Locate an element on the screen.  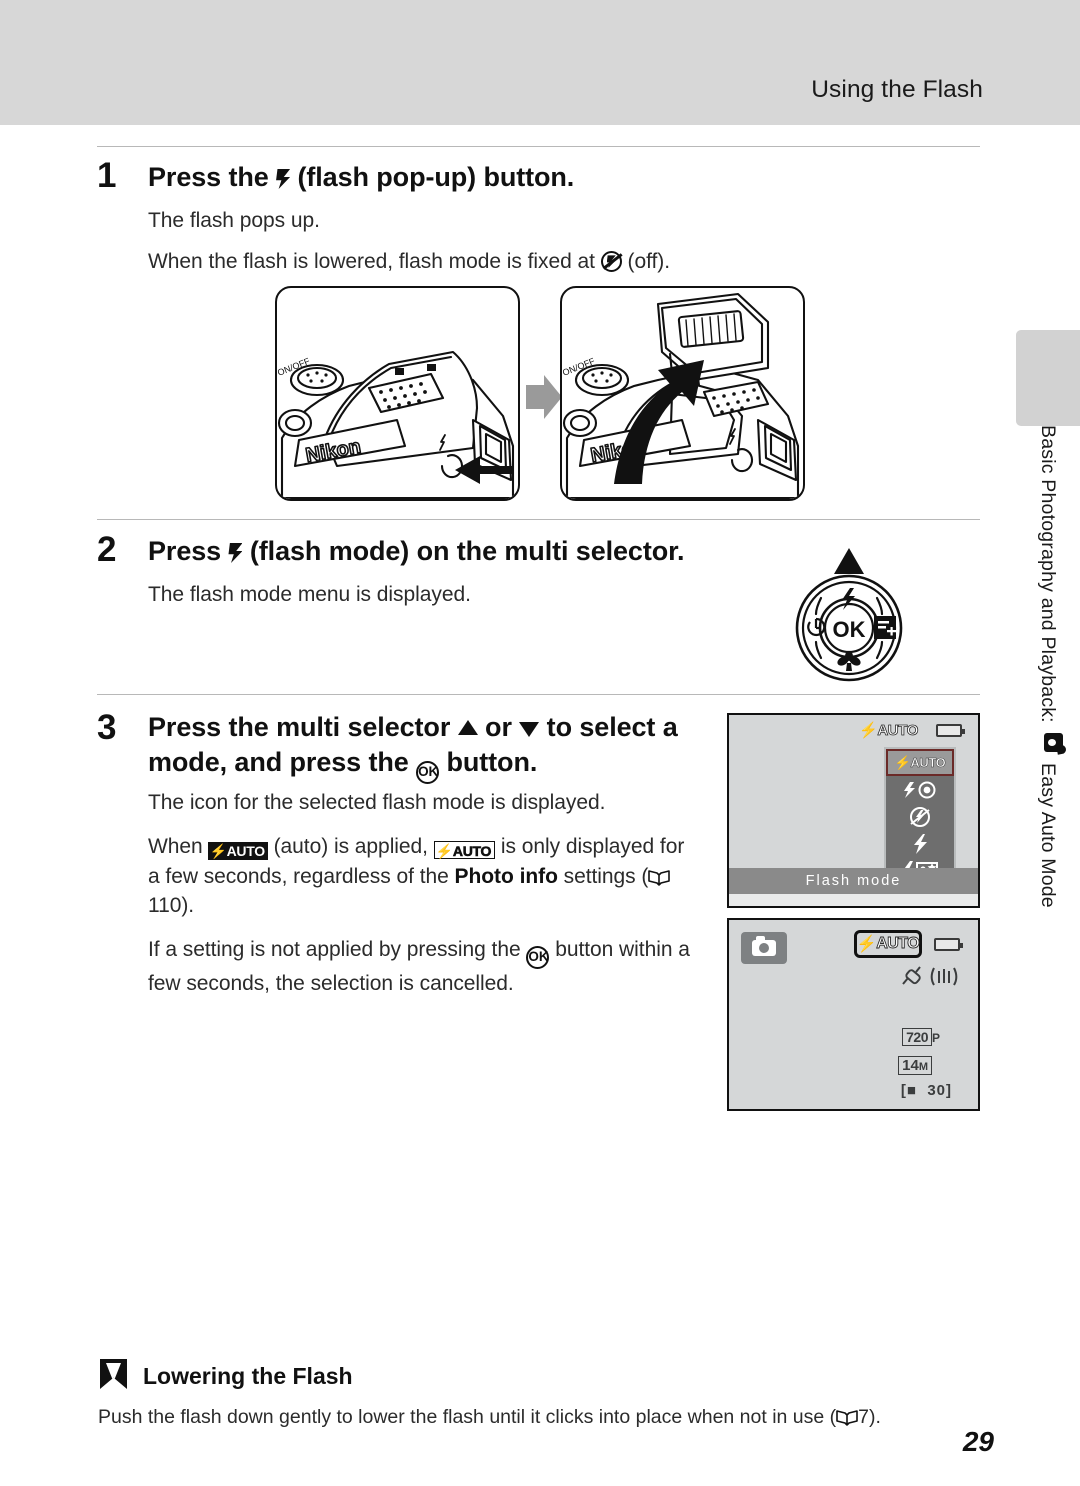
multi-selector-illustration: OK is located at coordinates (849, 616).